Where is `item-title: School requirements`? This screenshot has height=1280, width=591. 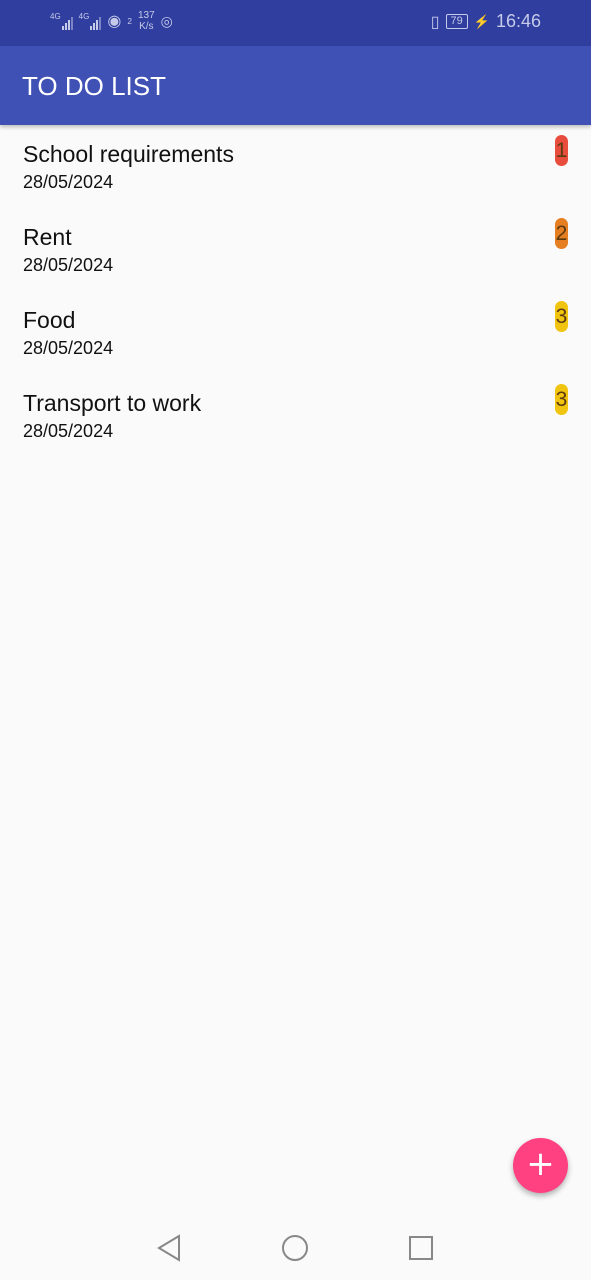
item-title: School requirements is located at coordinates (128, 154).